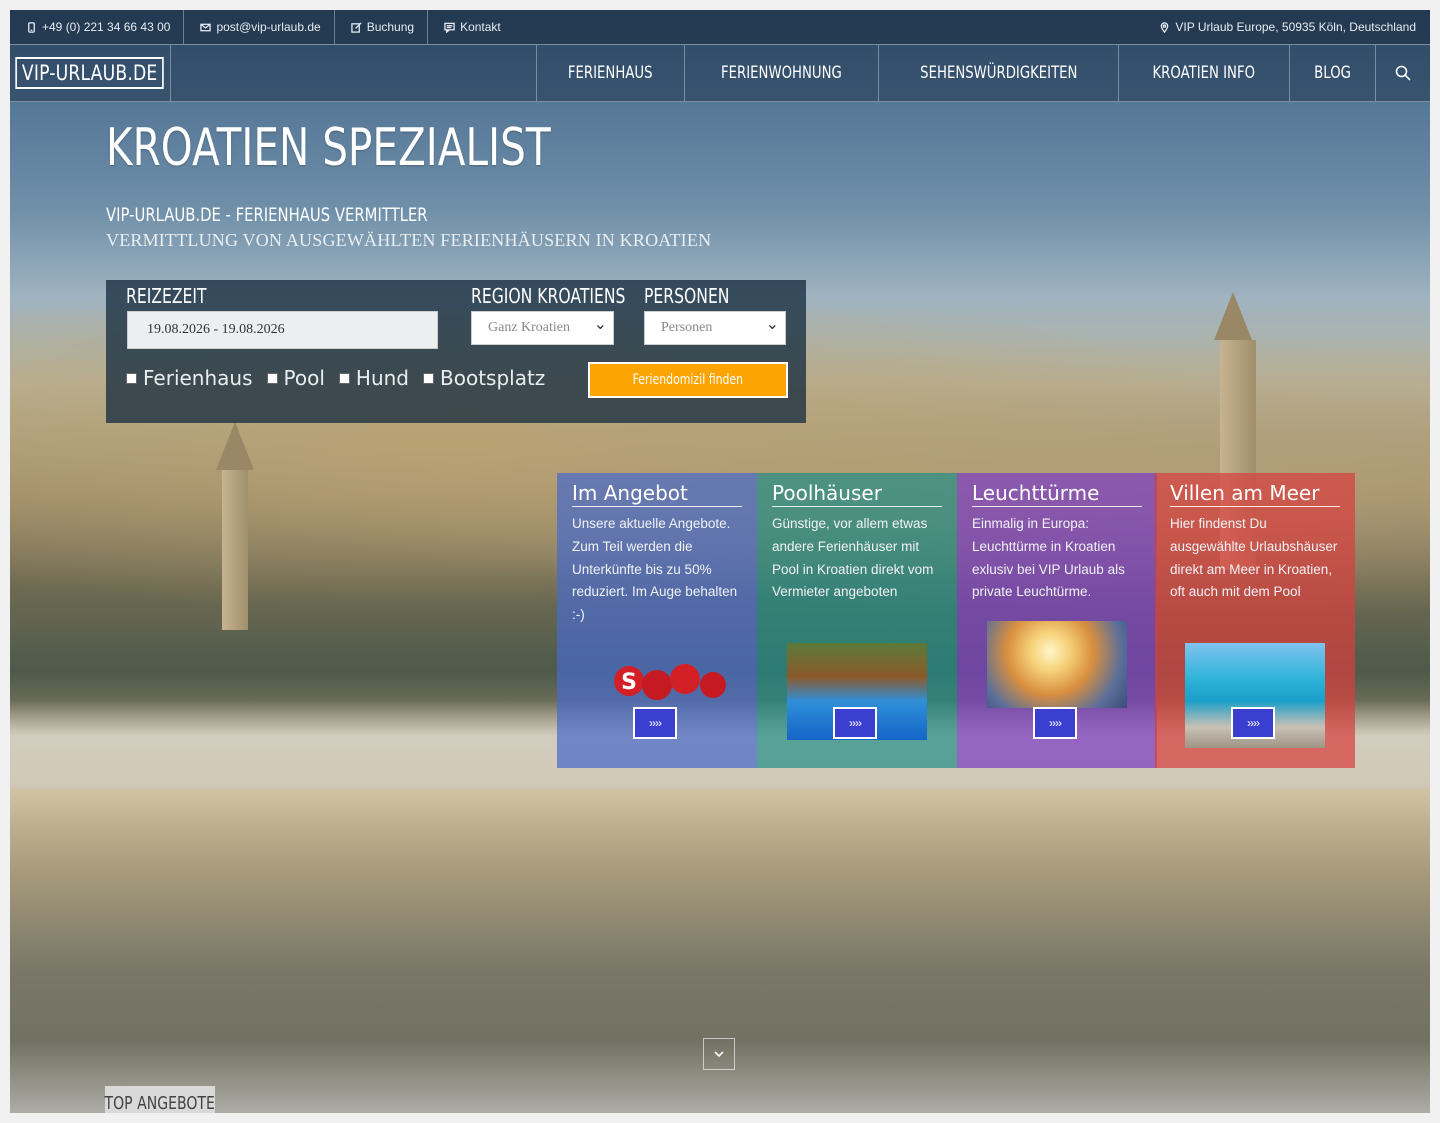 The width and height of the screenshot is (1440, 1123). Describe the element at coordinates (715, 328) in the screenshot. I see `persons-select: Personen` at that location.